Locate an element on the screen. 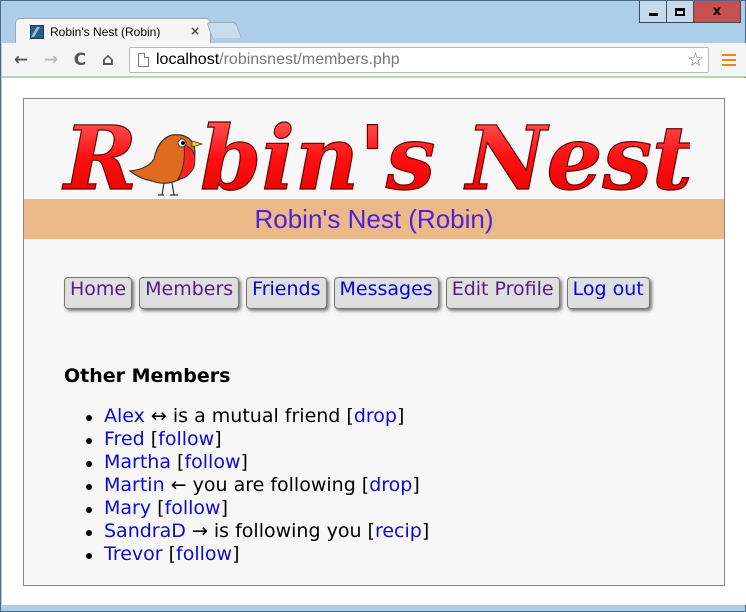 The image size is (746, 612). new-tab-button is located at coordinates (224, 30).